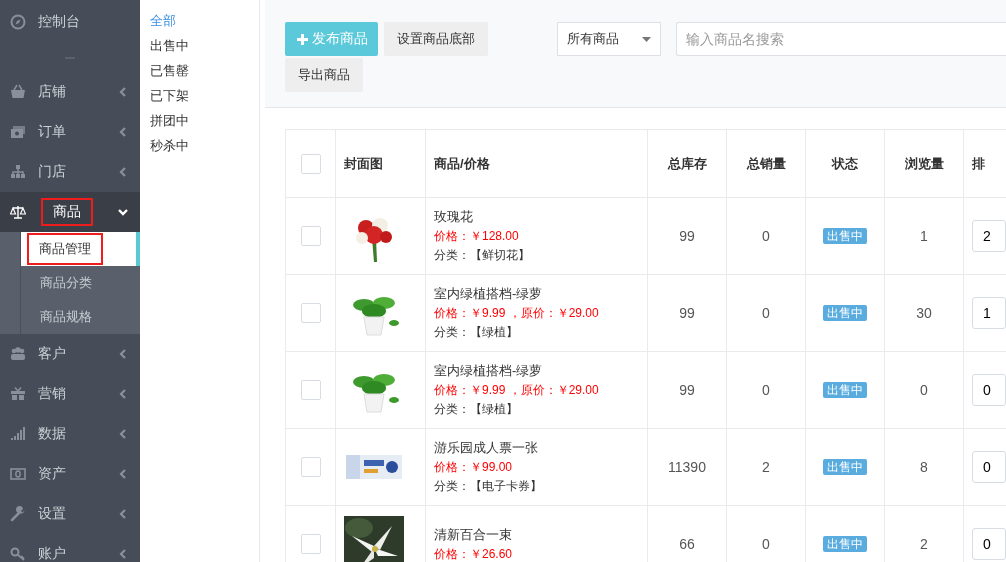 This screenshot has height=562, width=1006. What do you see at coordinates (989, 236) in the screenshot?
I see `sort-field: 2` at bounding box center [989, 236].